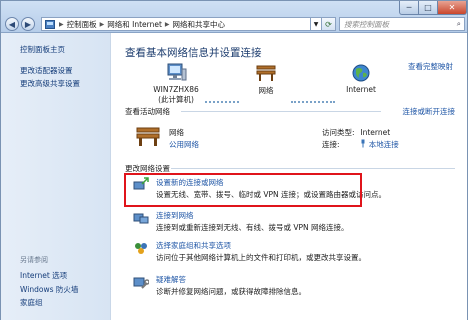 The image size is (468, 320). Describe the element at coordinates (375, 132) in the screenshot. I see `access-type-value: Internet` at that location.